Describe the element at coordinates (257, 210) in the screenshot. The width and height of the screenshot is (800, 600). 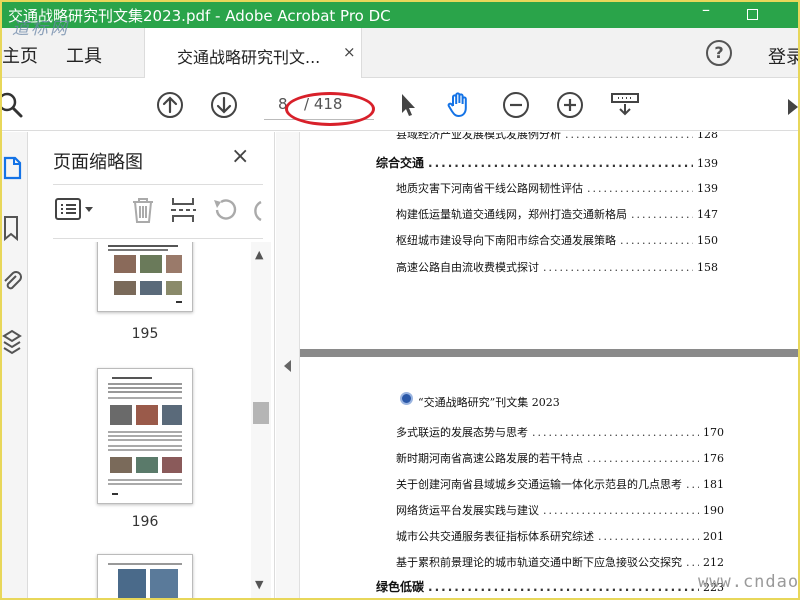
I see `rotate-right-icon` at that location.